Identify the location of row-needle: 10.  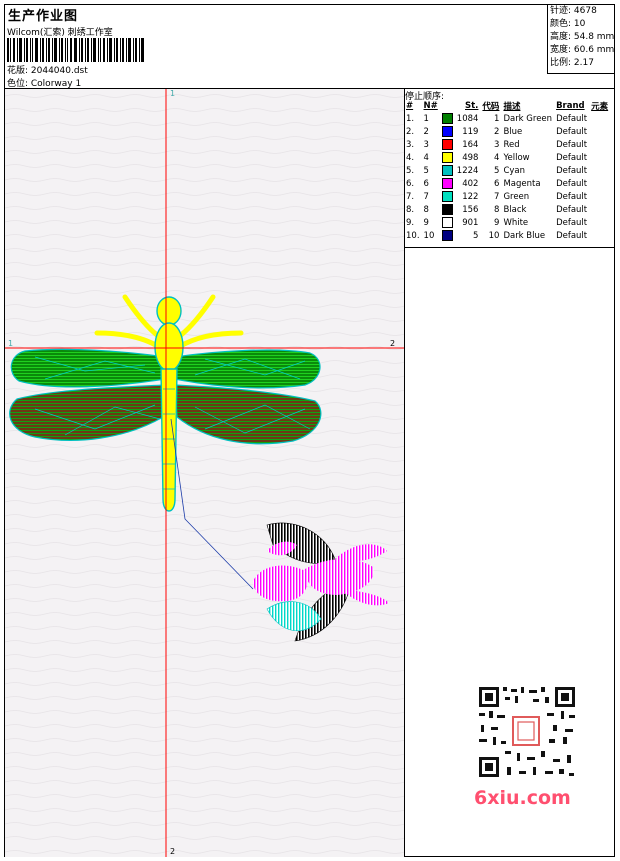
(429, 235).